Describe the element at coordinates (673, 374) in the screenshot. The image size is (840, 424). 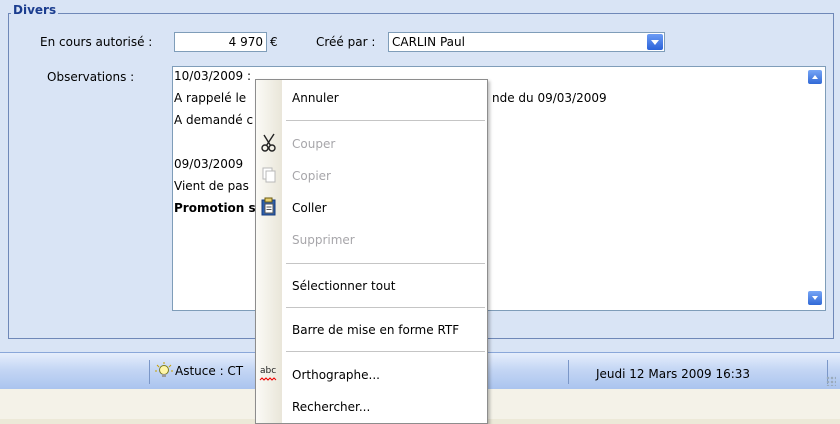
I see `status-datetime: Jeudi 12 Mars 2009 16:33` at that location.